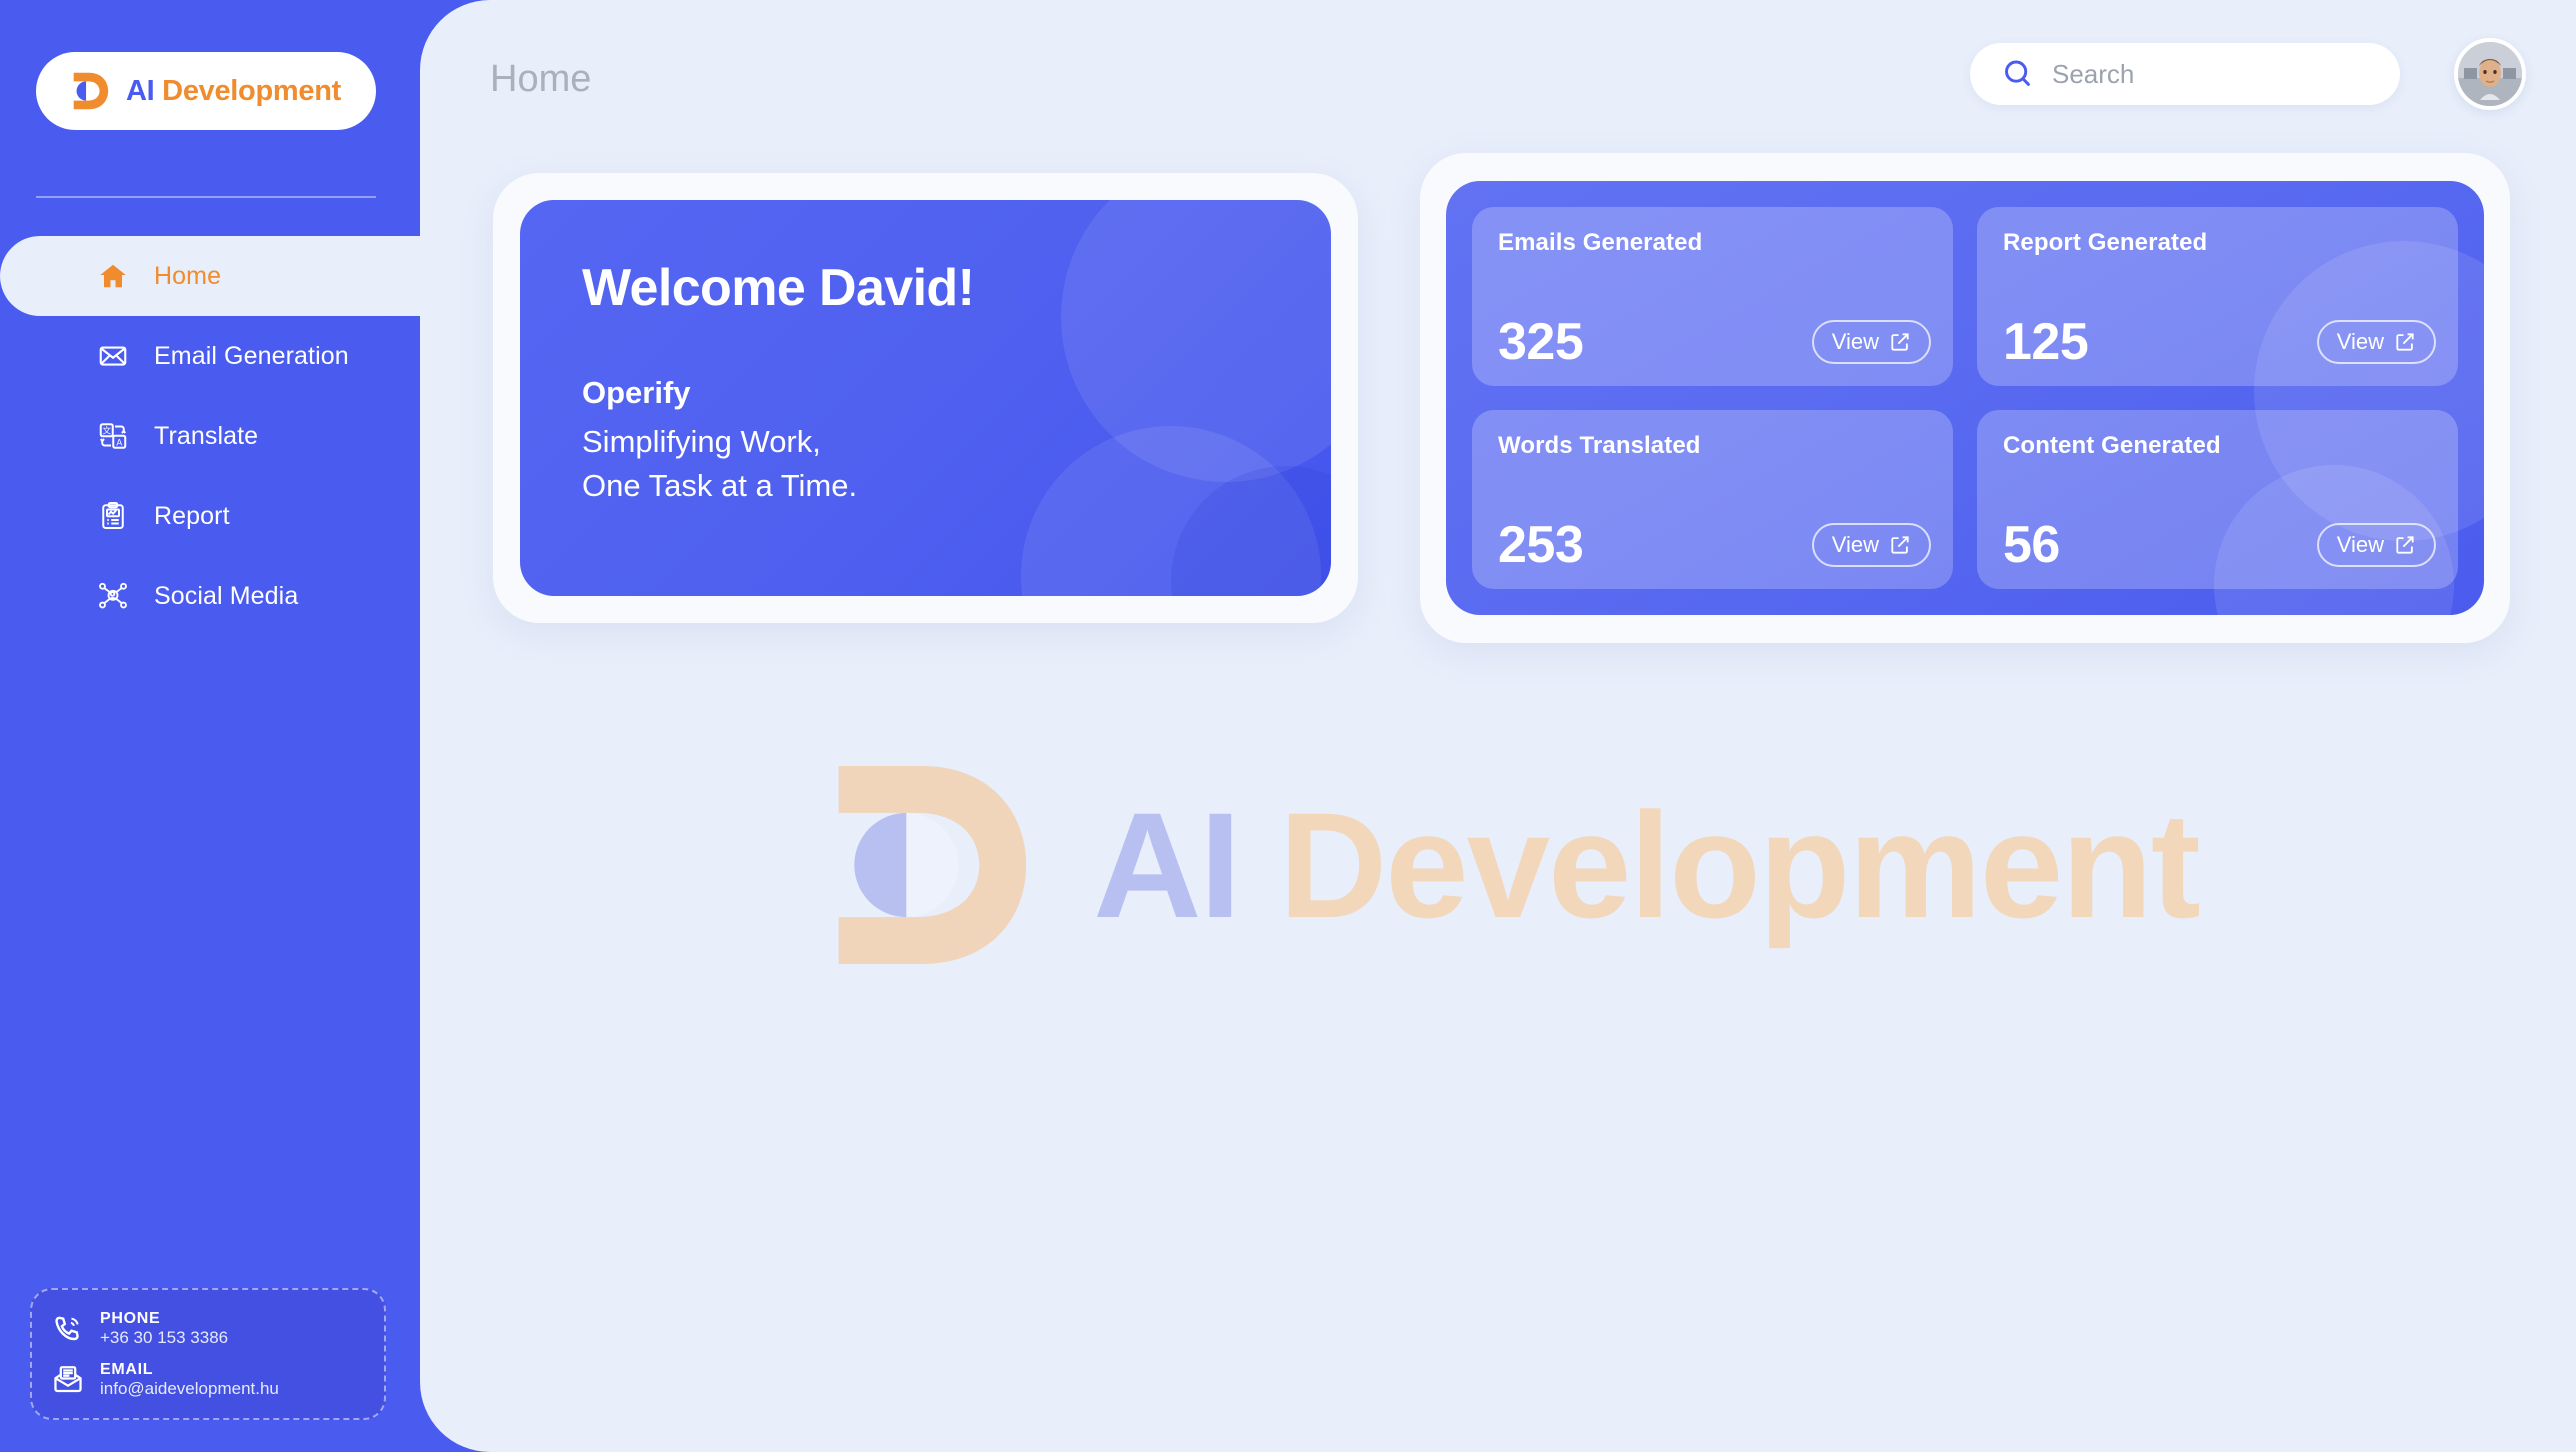 This screenshot has height=1452, width=2576. Describe the element at coordinates (1712, 499) in the screenshot. I see `stat-card-words-translated: Words Translated 253 View` at that location.